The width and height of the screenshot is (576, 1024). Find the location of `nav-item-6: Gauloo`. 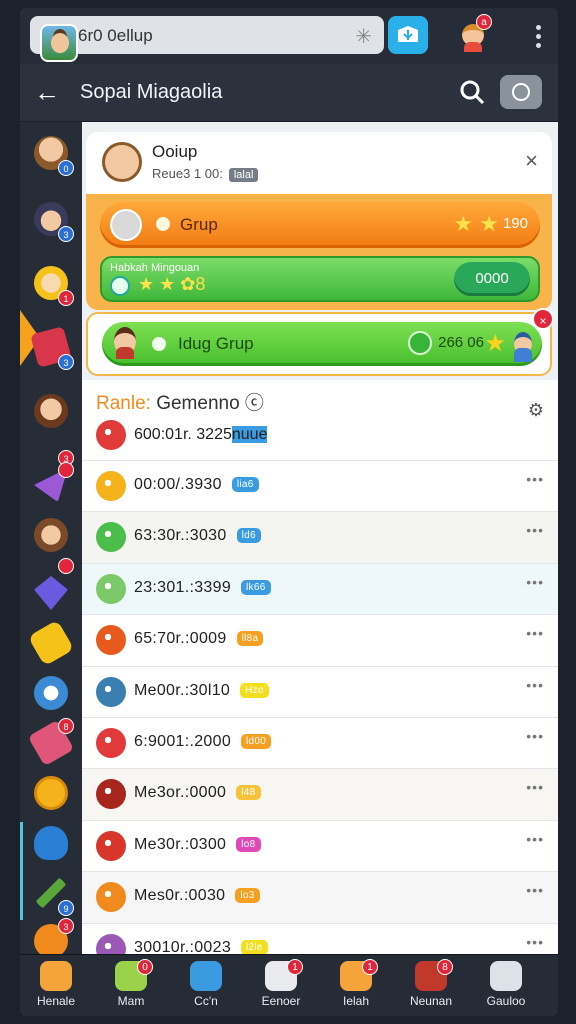

nav-item-6: Gauloo is located at coordinates (506, 988).